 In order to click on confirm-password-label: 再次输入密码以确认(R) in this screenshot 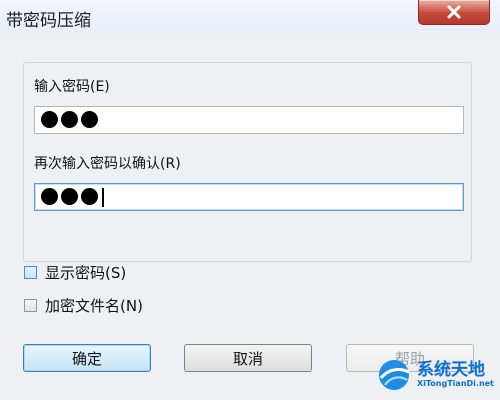, I will do `click(107, 164)`.